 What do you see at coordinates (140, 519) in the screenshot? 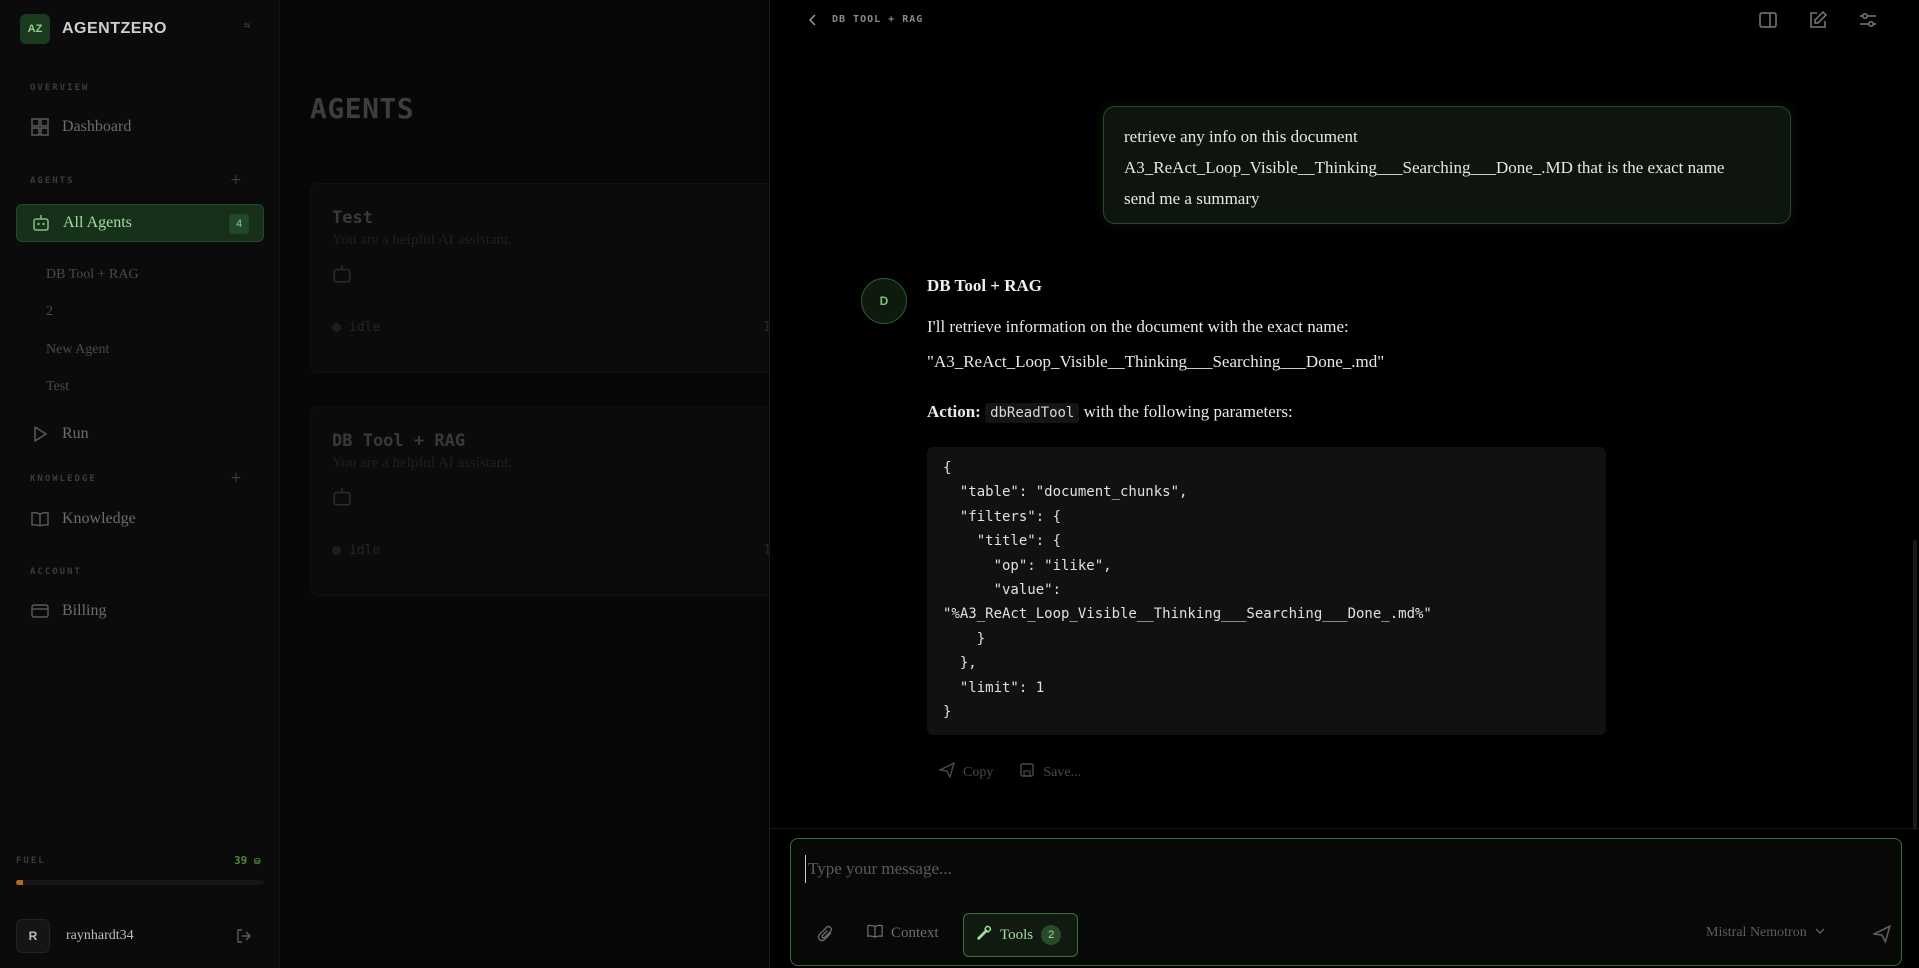
I see `nav-knowledge: Knowledge` at bounding box center [140, 519].